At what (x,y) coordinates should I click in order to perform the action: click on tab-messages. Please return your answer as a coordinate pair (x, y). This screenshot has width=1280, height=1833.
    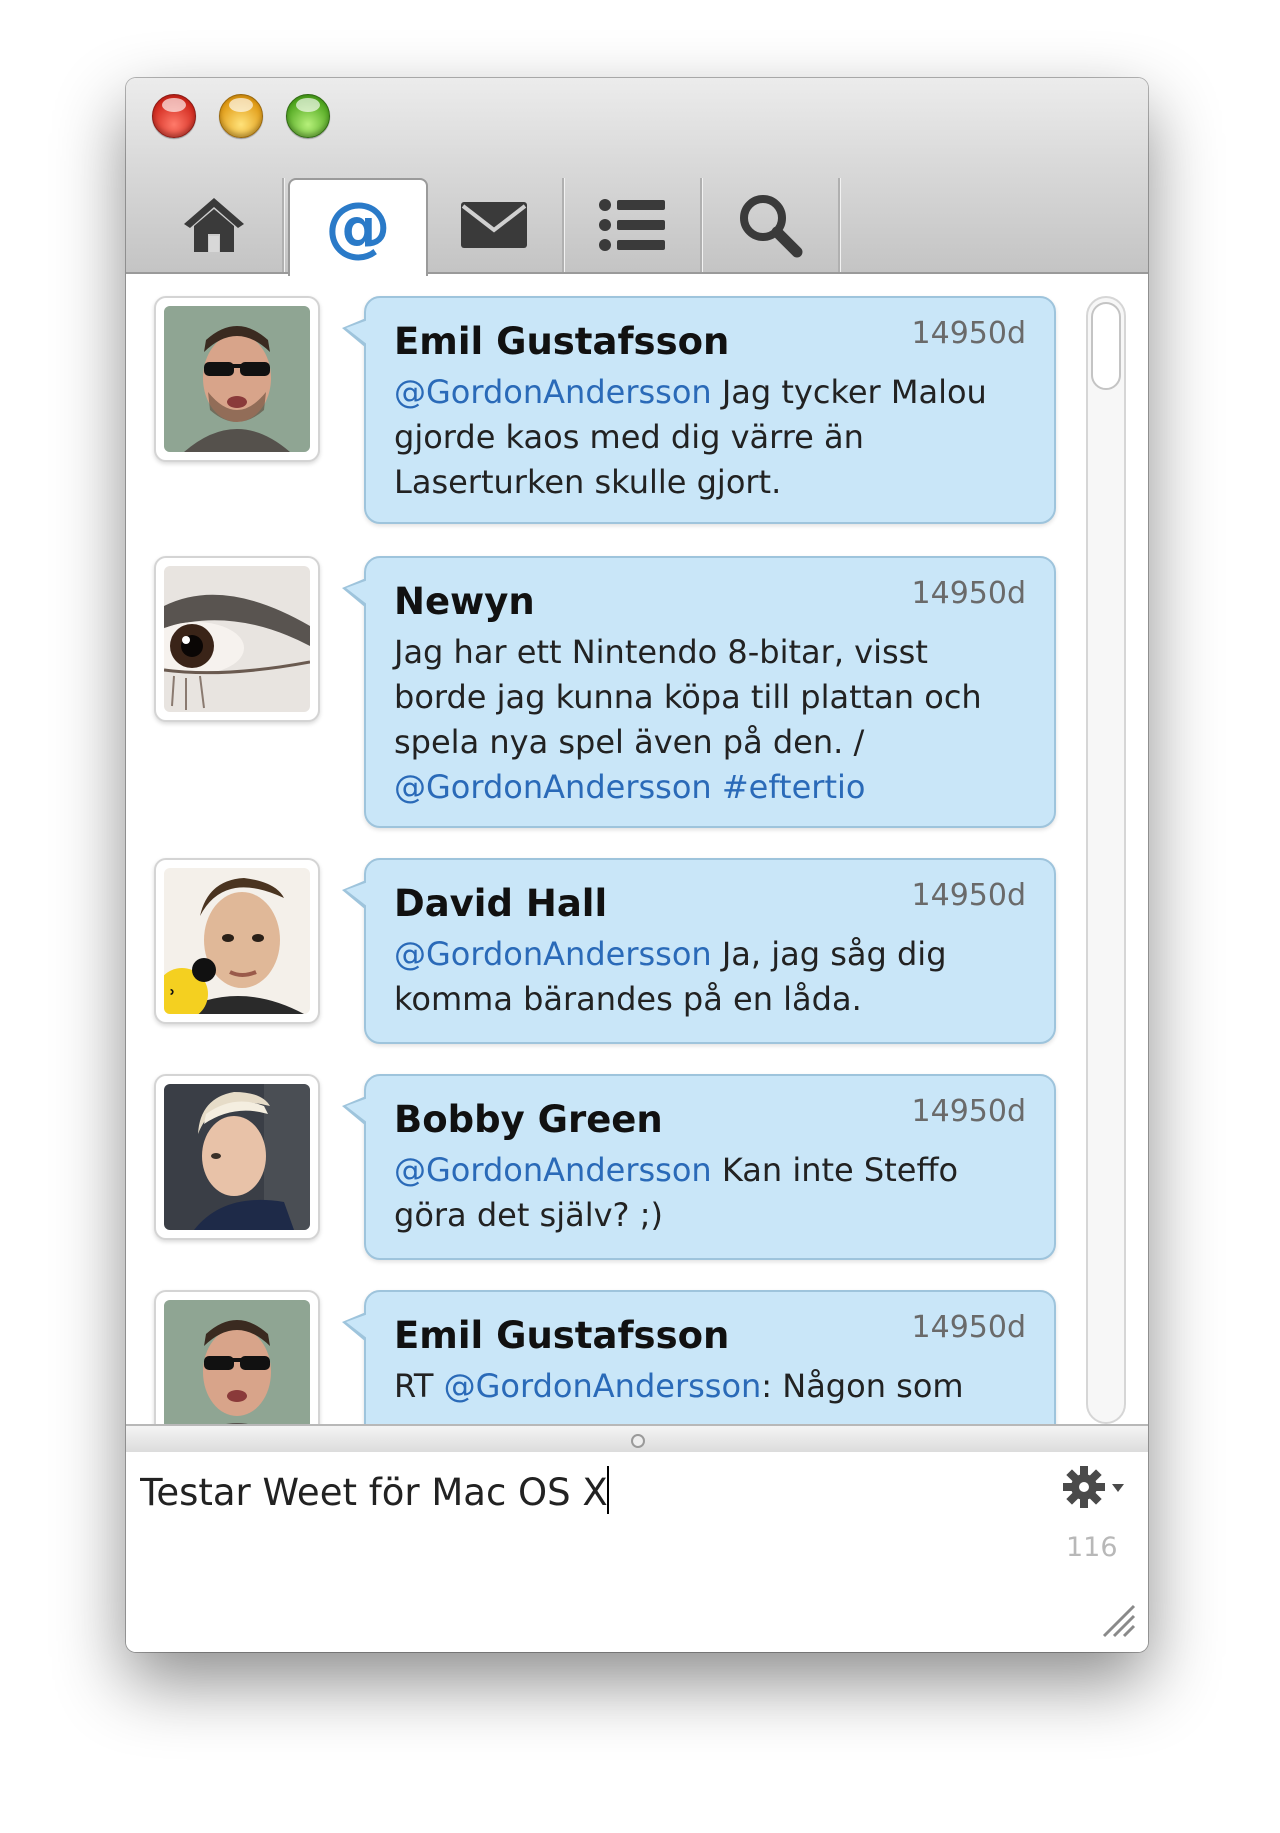
    Looking at the image, I should click on (495, 225).